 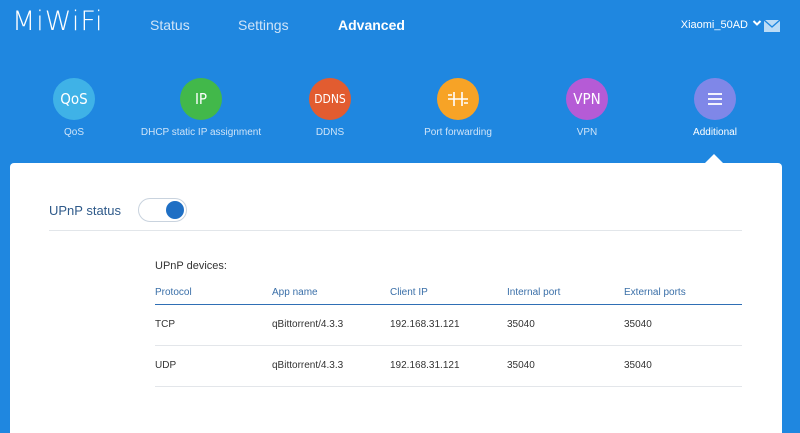 What do you see at coordinates (201, 132) in the screenshot?
I see `tool-dhcp-label: DHCP static IP assignment` at bounding box center [201, 132].